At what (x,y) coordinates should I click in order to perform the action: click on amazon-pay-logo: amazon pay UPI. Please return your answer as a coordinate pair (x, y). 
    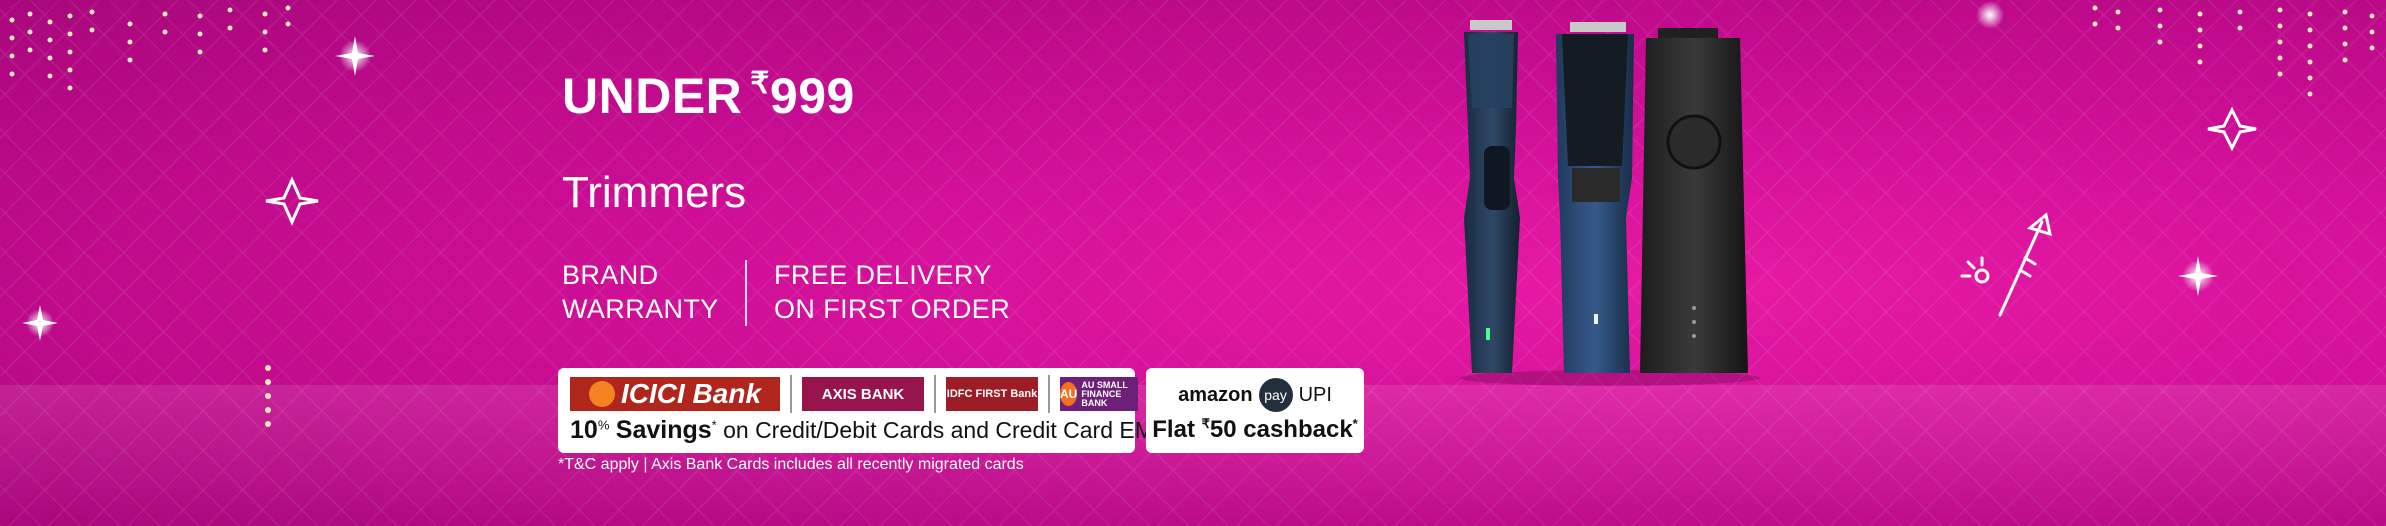
    Looking at the image, I should click on (1255, 395).